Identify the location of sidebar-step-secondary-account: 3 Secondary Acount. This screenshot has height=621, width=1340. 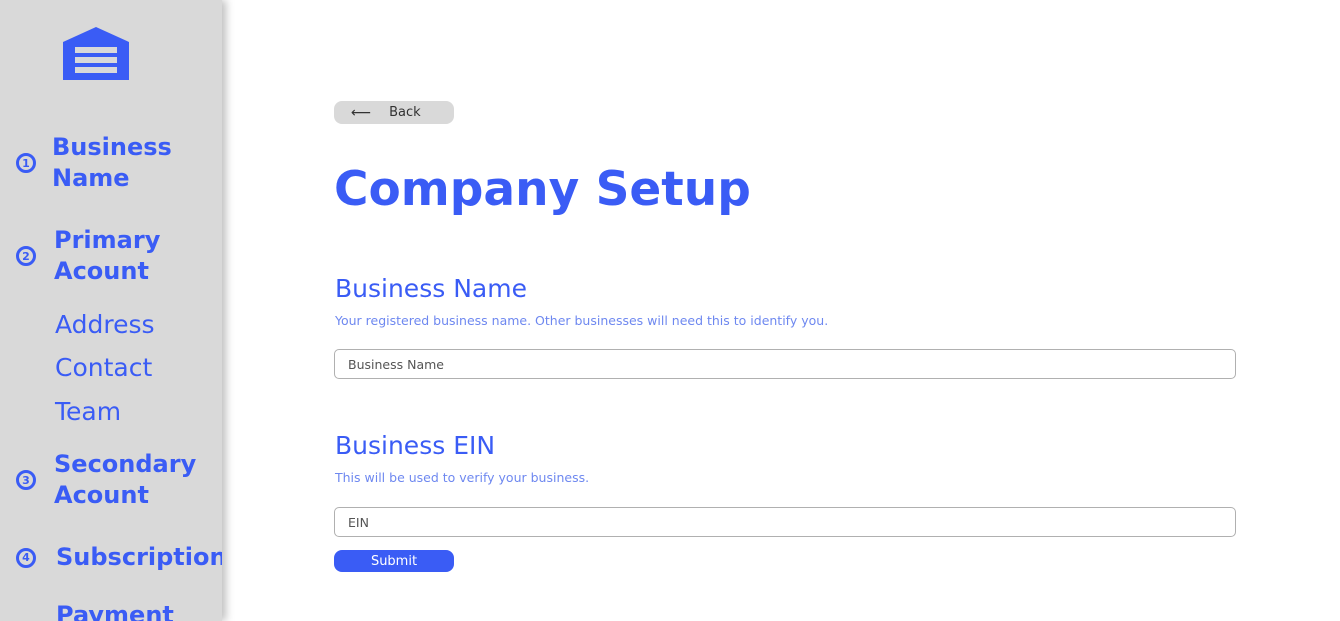
(106, 480).